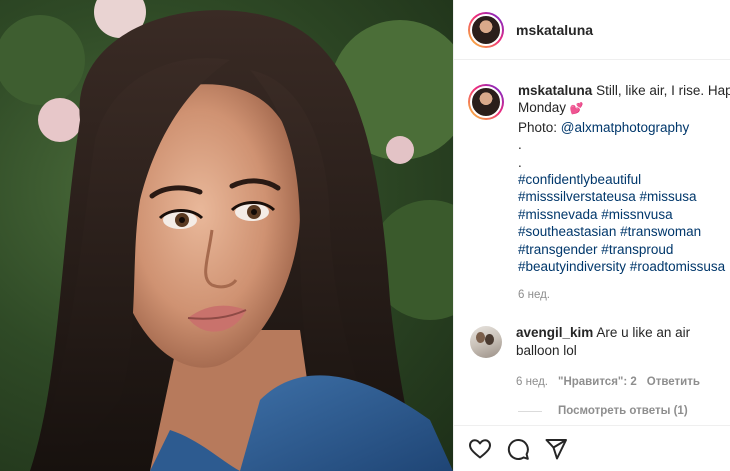 This screenshot has width=730, height=471. I want to click on two-hearts-emoji: 💕, so click(576, 109).